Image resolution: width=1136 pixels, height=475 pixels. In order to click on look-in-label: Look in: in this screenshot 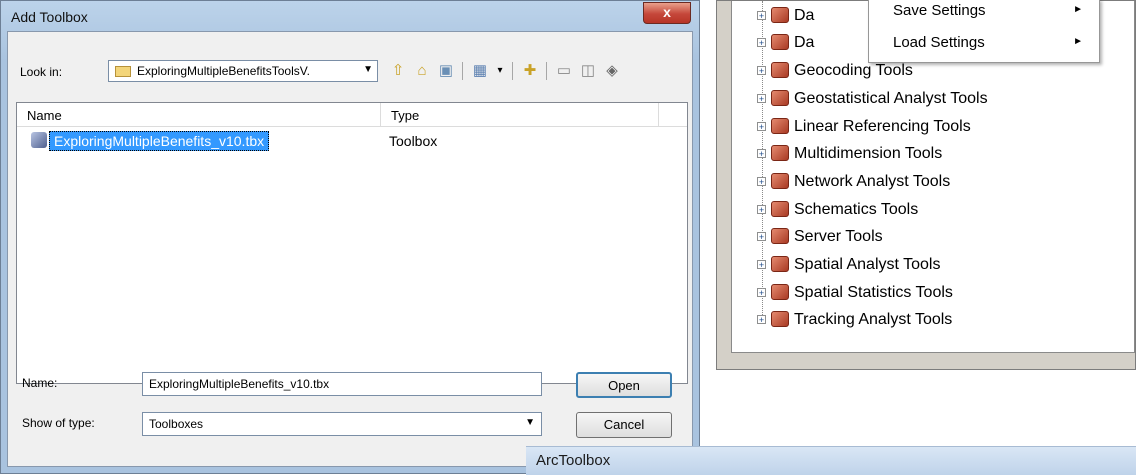, I will do `click(41, 72)`.